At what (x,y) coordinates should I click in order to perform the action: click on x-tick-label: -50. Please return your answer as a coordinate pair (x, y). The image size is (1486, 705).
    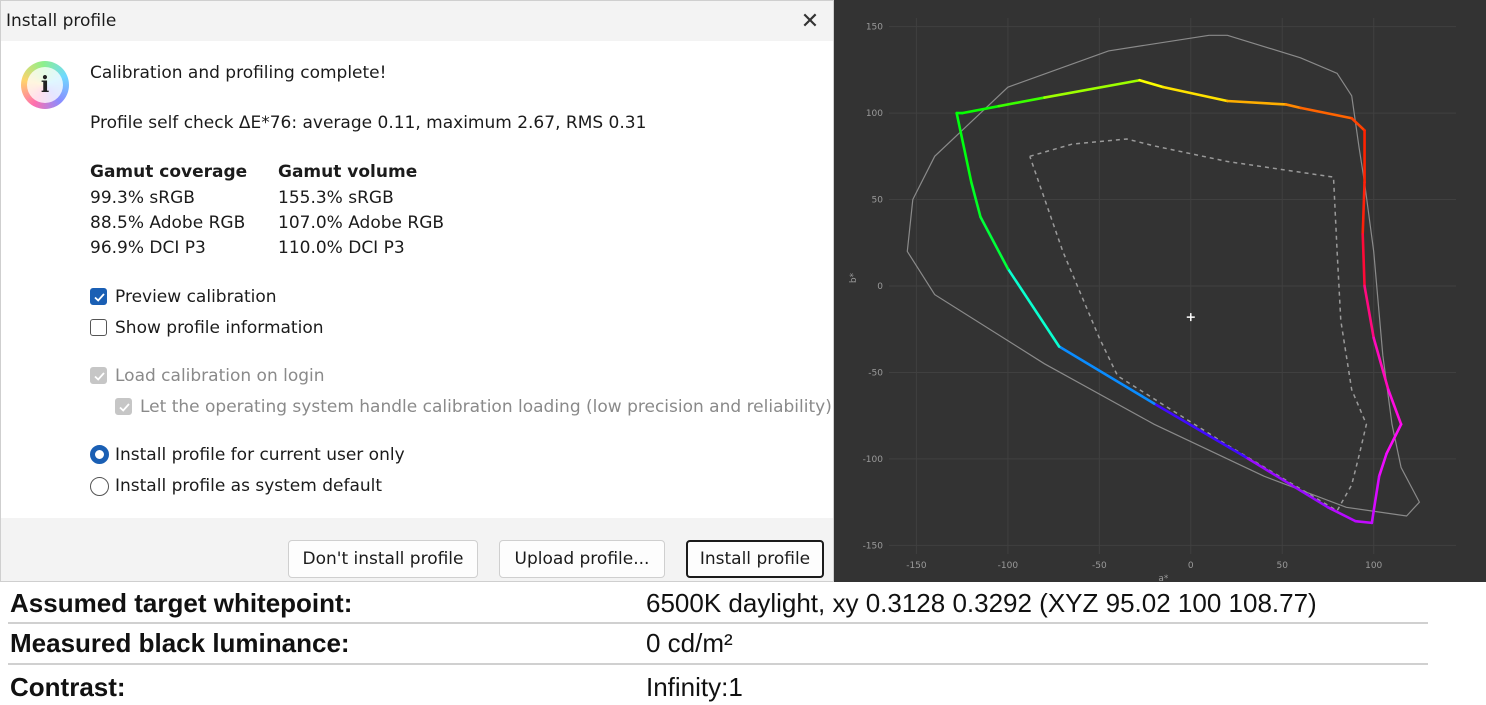
    Looking at the image, I should click on (1099, 566).